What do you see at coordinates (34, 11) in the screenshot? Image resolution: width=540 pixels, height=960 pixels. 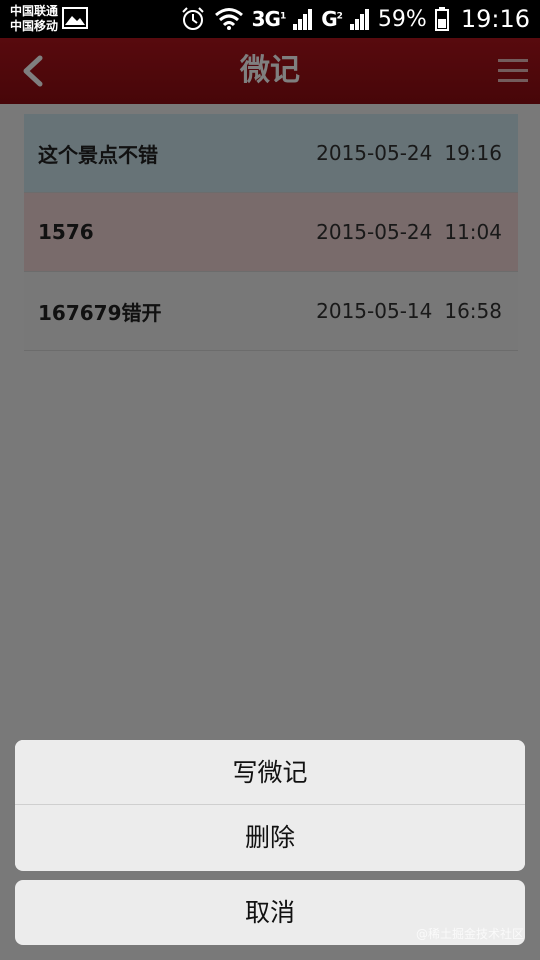 I see `carrier-1-label: 中国联通` at bounding box center [34, 11].